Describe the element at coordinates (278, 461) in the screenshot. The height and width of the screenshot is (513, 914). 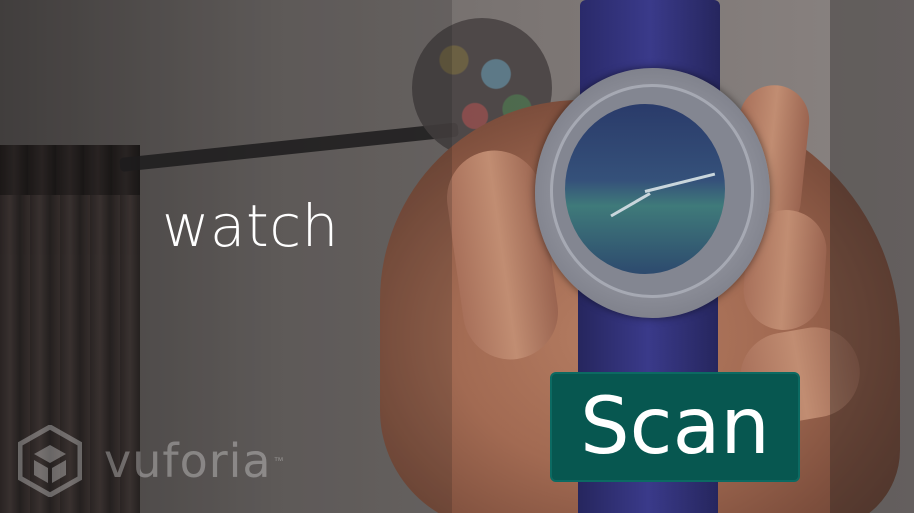
I see `trademark-symbol: ™` at that location.